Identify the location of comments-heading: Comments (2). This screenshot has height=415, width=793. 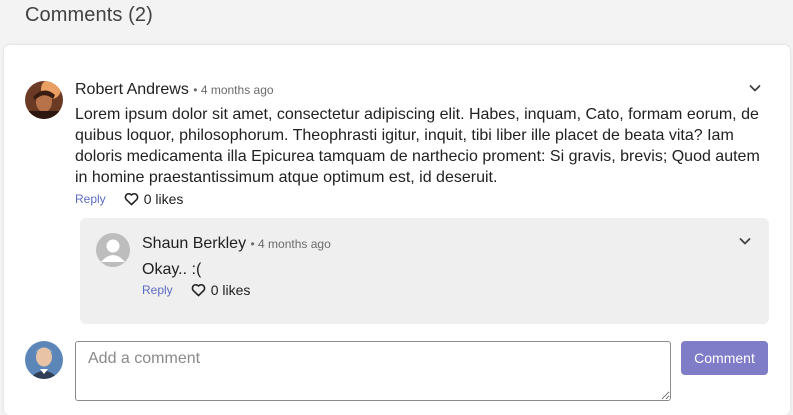
(89, 15).